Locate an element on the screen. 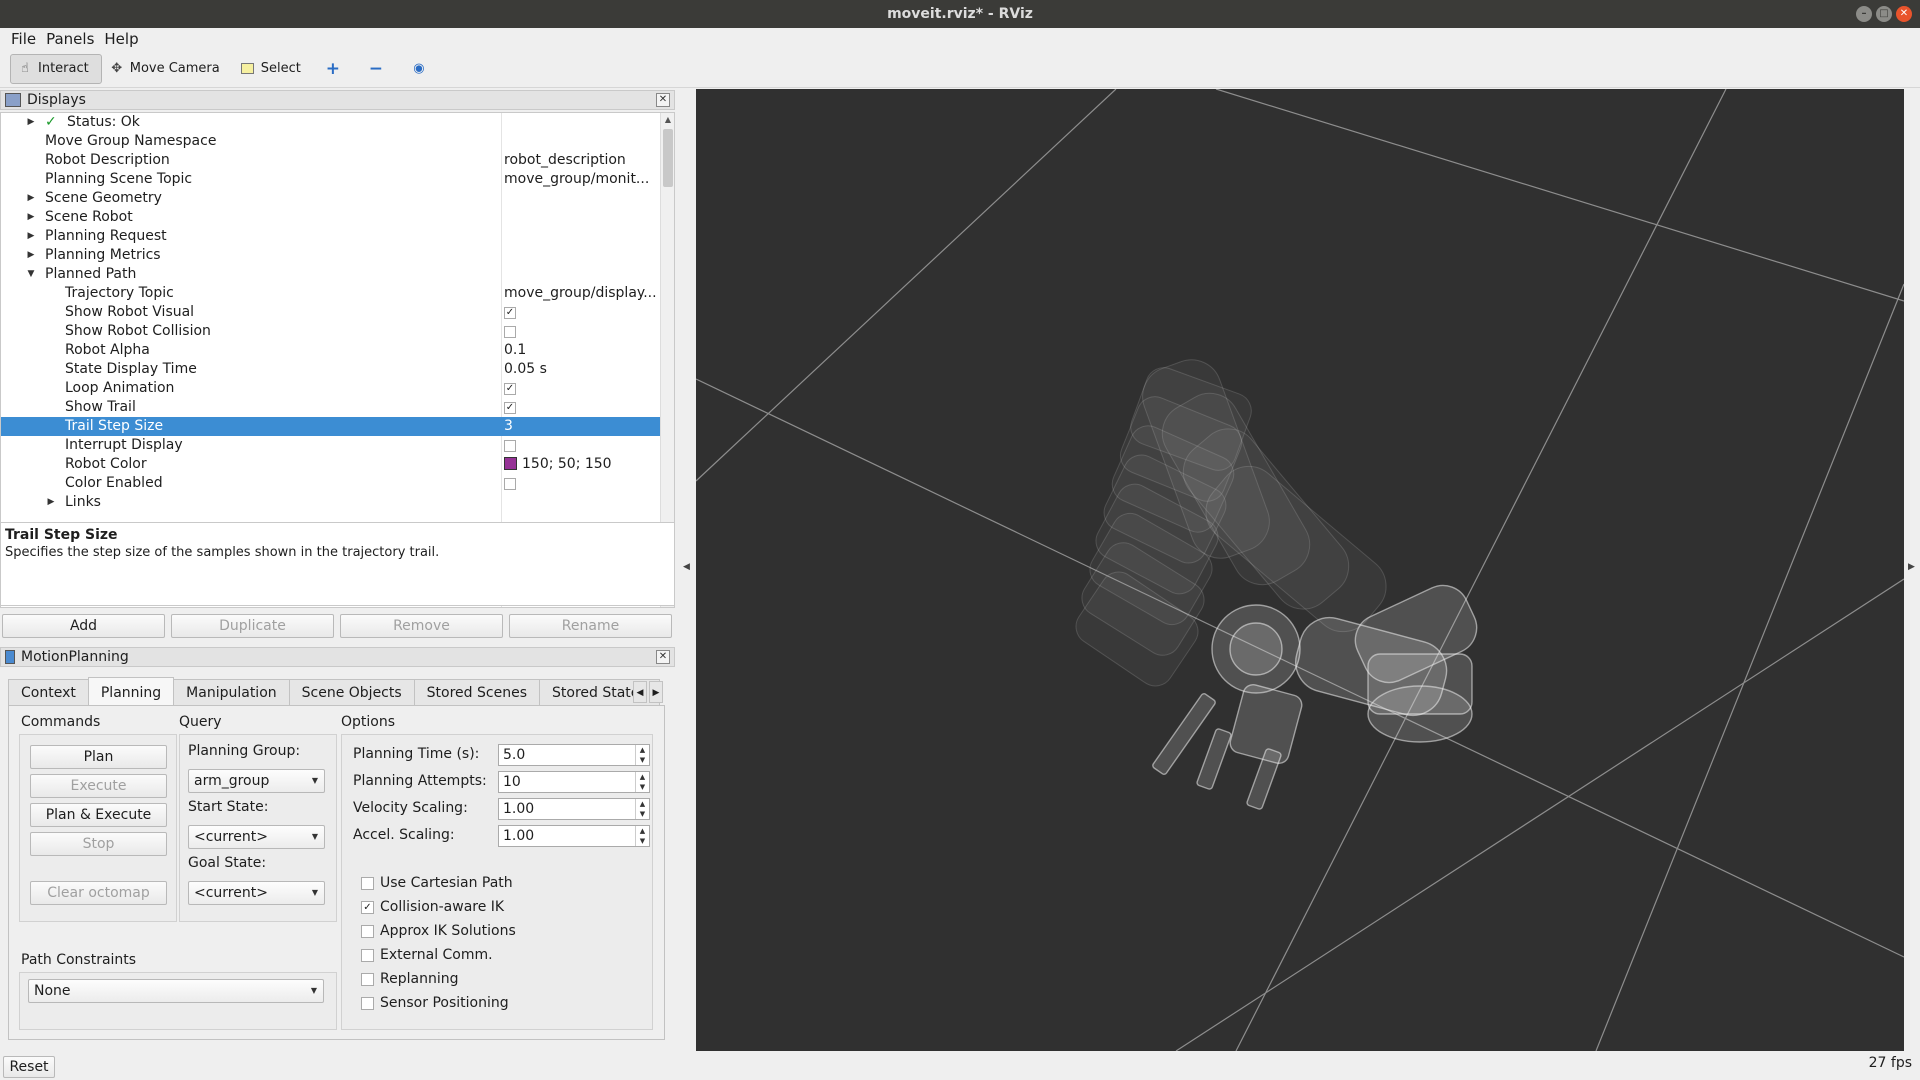 The image size is (1920, 1080). planning-group-label: Planning Group: is located at coordinates (244, 751).